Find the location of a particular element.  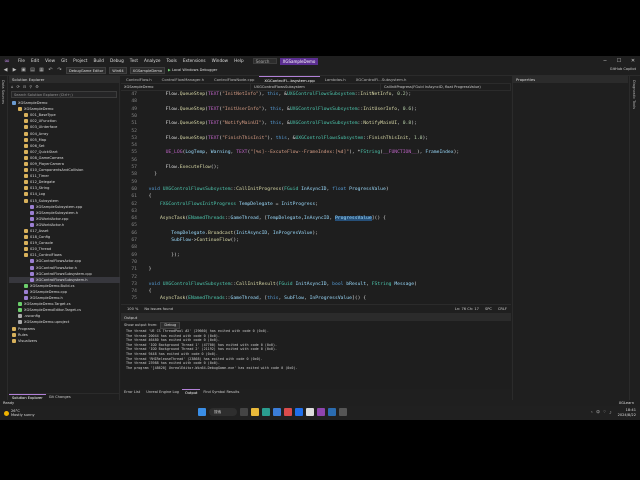

back-icon: ◀ is located at coordinates (5, 70).